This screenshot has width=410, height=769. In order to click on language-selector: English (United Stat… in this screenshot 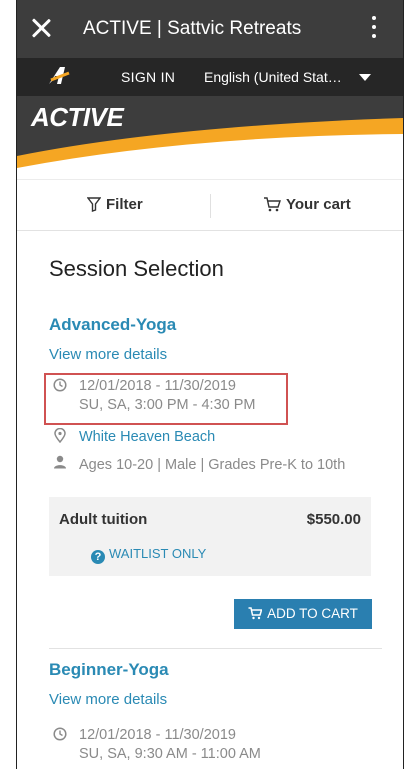, I will do `click(273, 77)`.